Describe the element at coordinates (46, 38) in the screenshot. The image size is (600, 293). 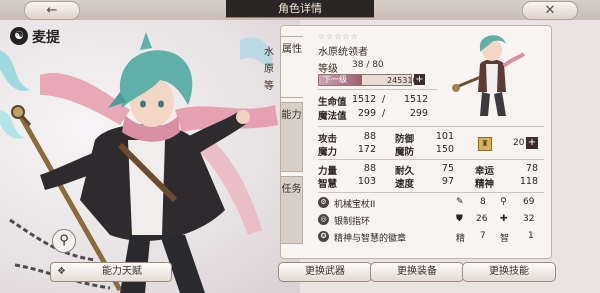
I see `character-name: 麦提` at that location.